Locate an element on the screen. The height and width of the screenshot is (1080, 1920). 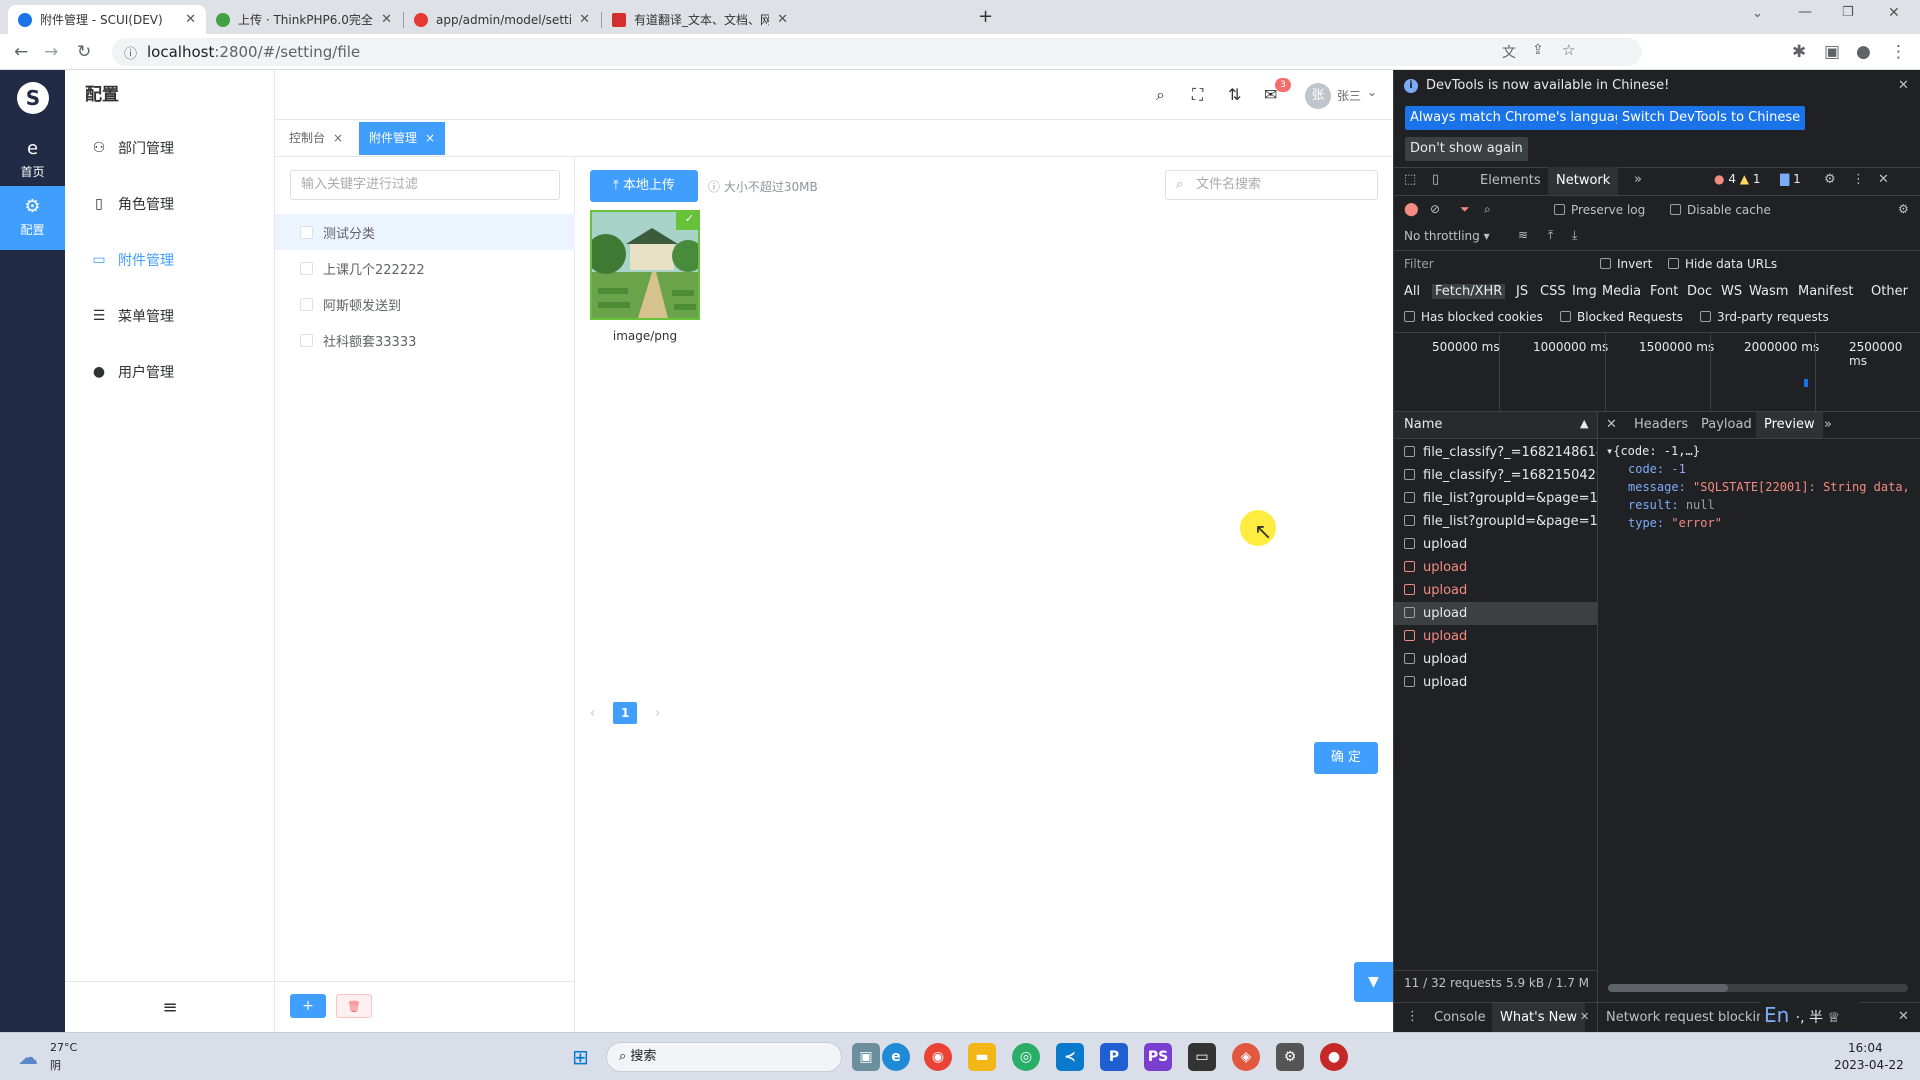
side-panel-icon: ▣ is located at coordinates (1832, 52).